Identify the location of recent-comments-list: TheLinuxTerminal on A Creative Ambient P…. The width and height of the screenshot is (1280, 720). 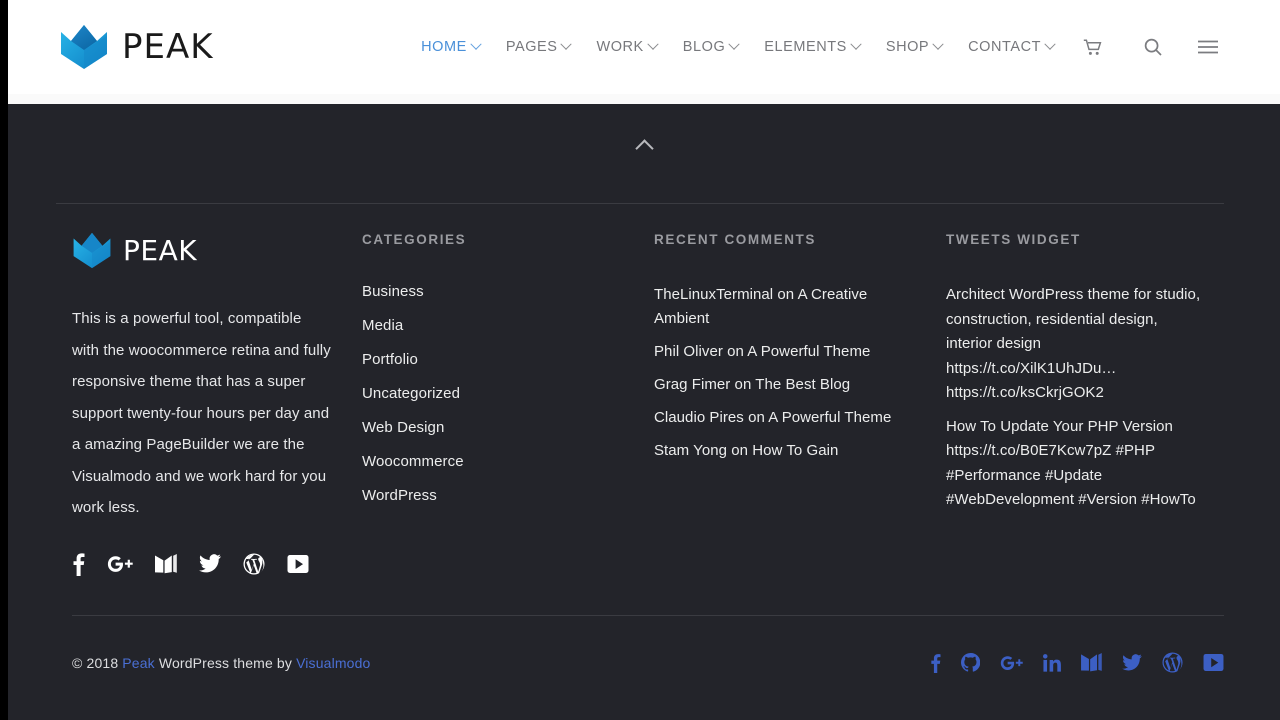
(790, 373).